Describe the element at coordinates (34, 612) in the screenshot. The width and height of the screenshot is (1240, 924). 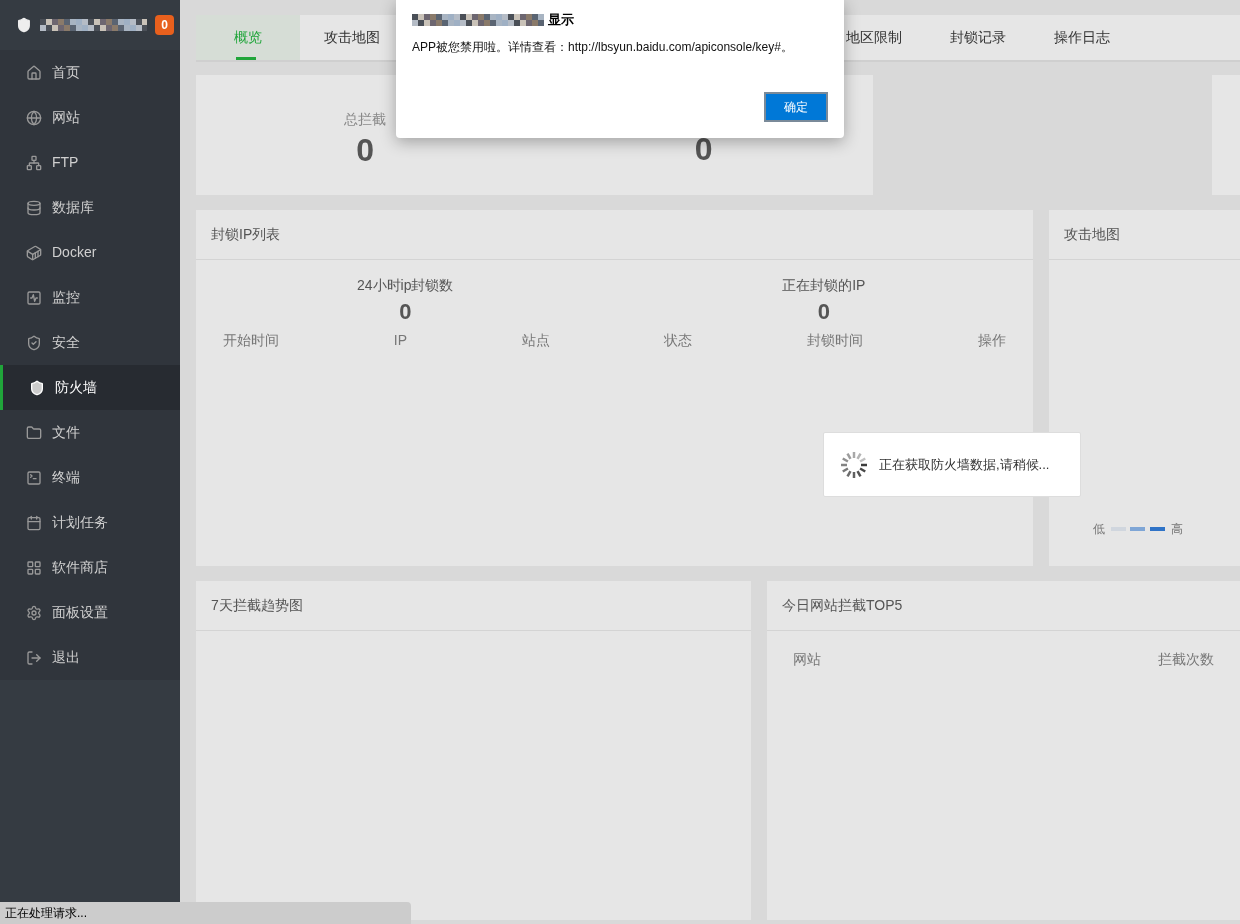
I see `settings-icon` at that location.